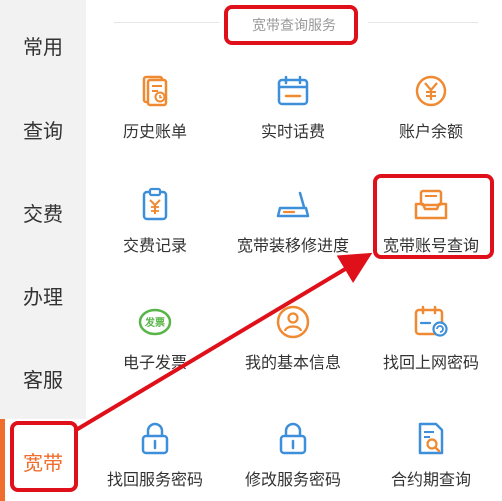 The width and height of the screenshot is (502, 501). Describe the element at coordinates (431, 117) in the screenshot. I see `grid-item-account-balance: 账户余额` at that location.